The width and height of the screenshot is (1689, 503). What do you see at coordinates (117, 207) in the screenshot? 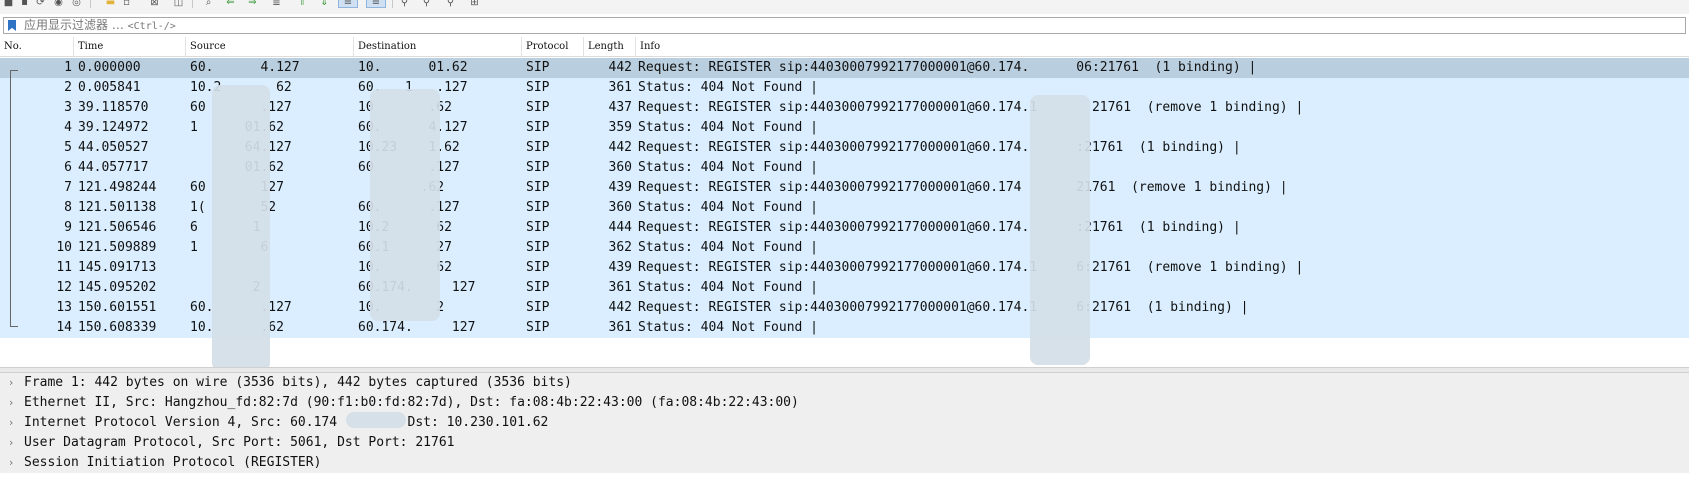
I see `packet-time: 121.501138` at bounding box center [117, 207].